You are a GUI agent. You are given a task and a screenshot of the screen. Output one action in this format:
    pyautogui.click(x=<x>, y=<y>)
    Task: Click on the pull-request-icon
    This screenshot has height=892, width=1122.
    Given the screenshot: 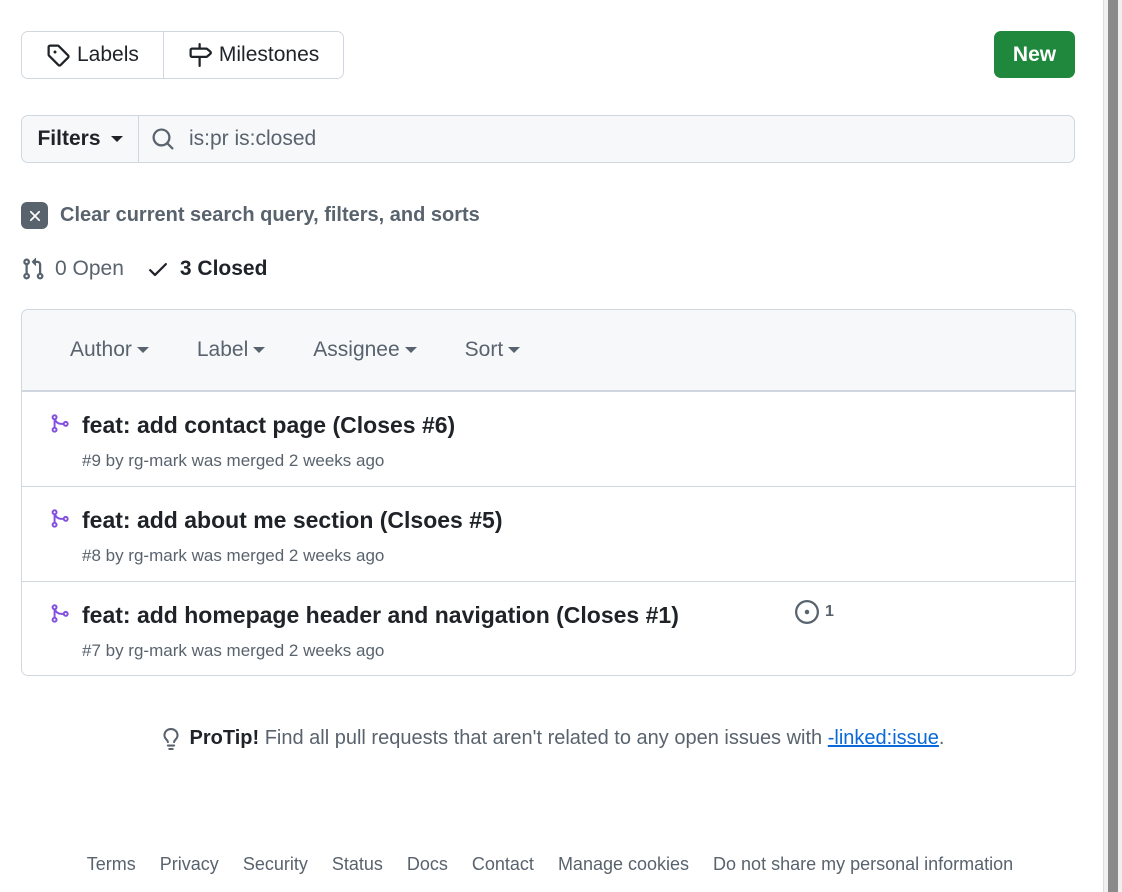 What is the action you would take?
    pyautogui.click(x=33, y=268)
    